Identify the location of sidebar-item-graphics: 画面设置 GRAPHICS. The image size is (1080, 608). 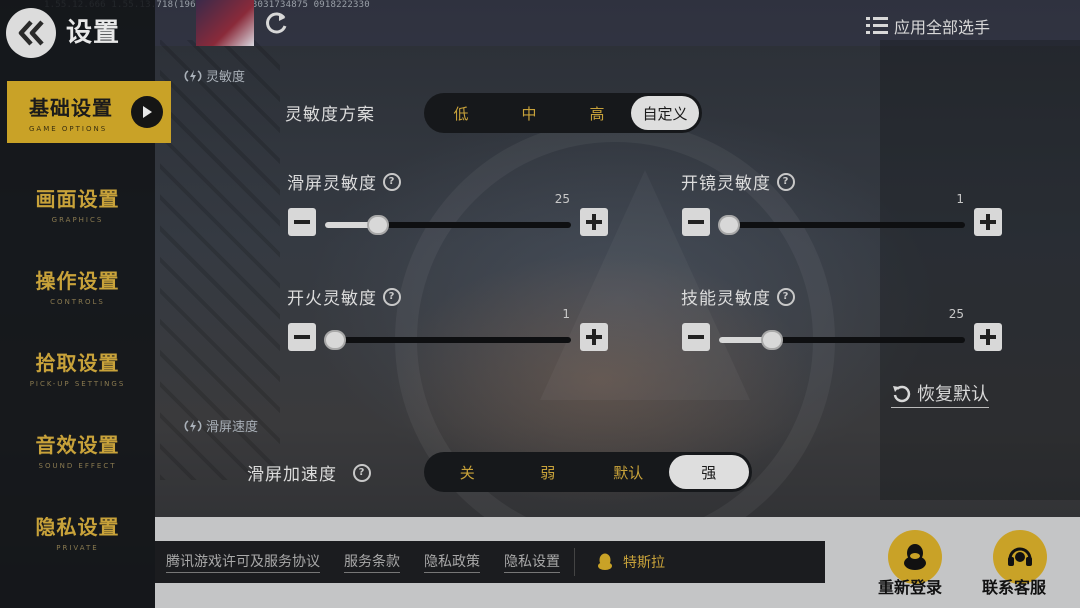
(77, 203).